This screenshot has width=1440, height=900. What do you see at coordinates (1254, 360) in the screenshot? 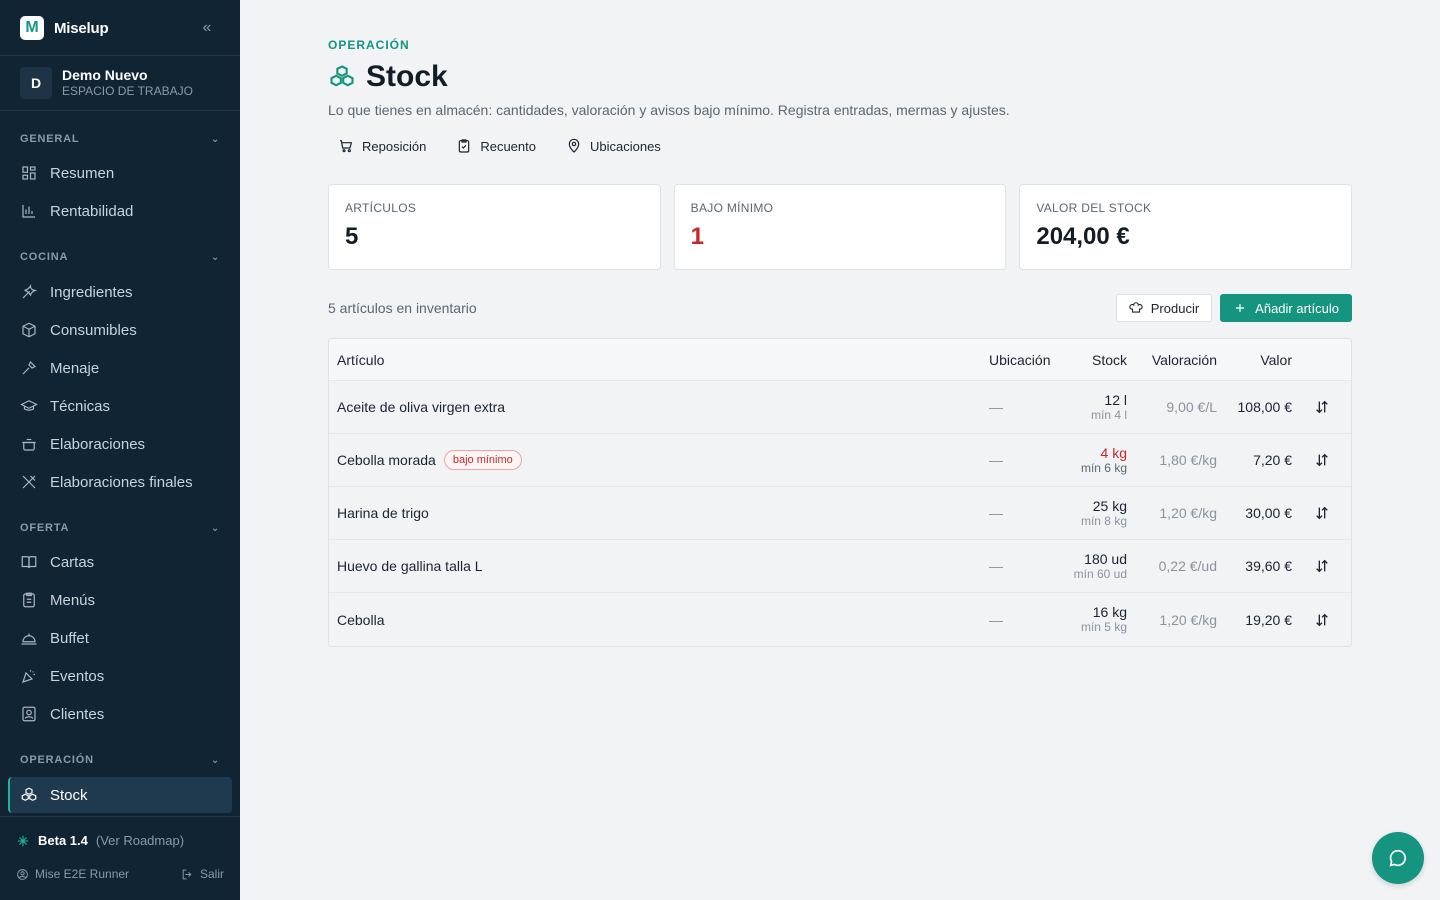
I see `column-header-valor: Valor` at bounding box center [1254, 360].